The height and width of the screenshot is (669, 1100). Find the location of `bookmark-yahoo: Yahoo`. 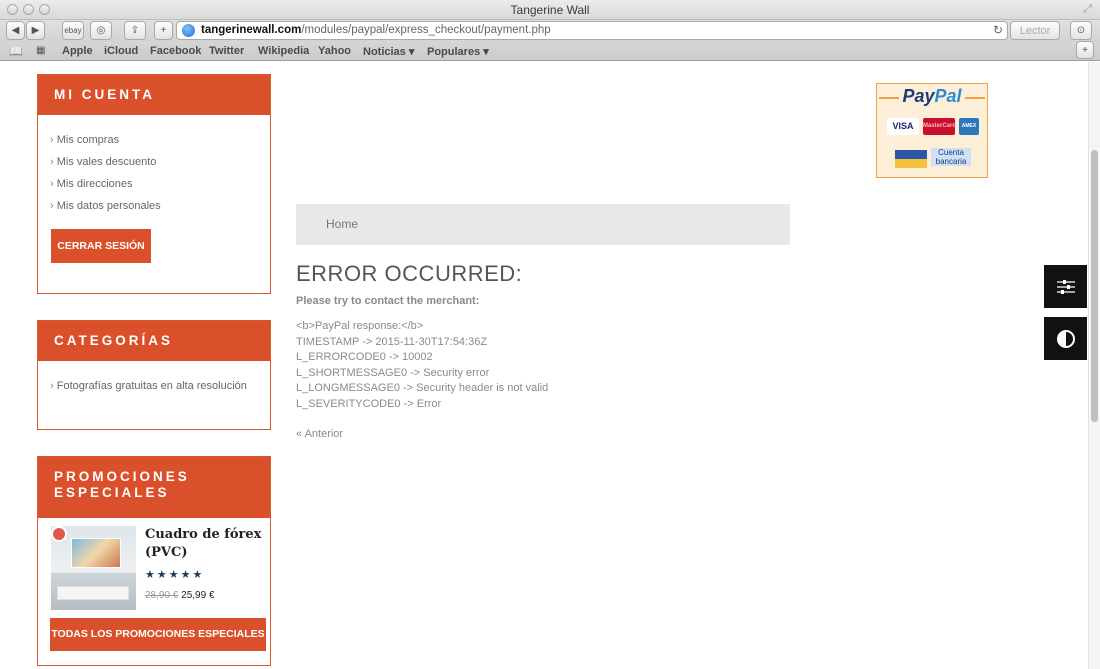

bookmark-yahoo: Yahoo is located at coordinates (334, 51).